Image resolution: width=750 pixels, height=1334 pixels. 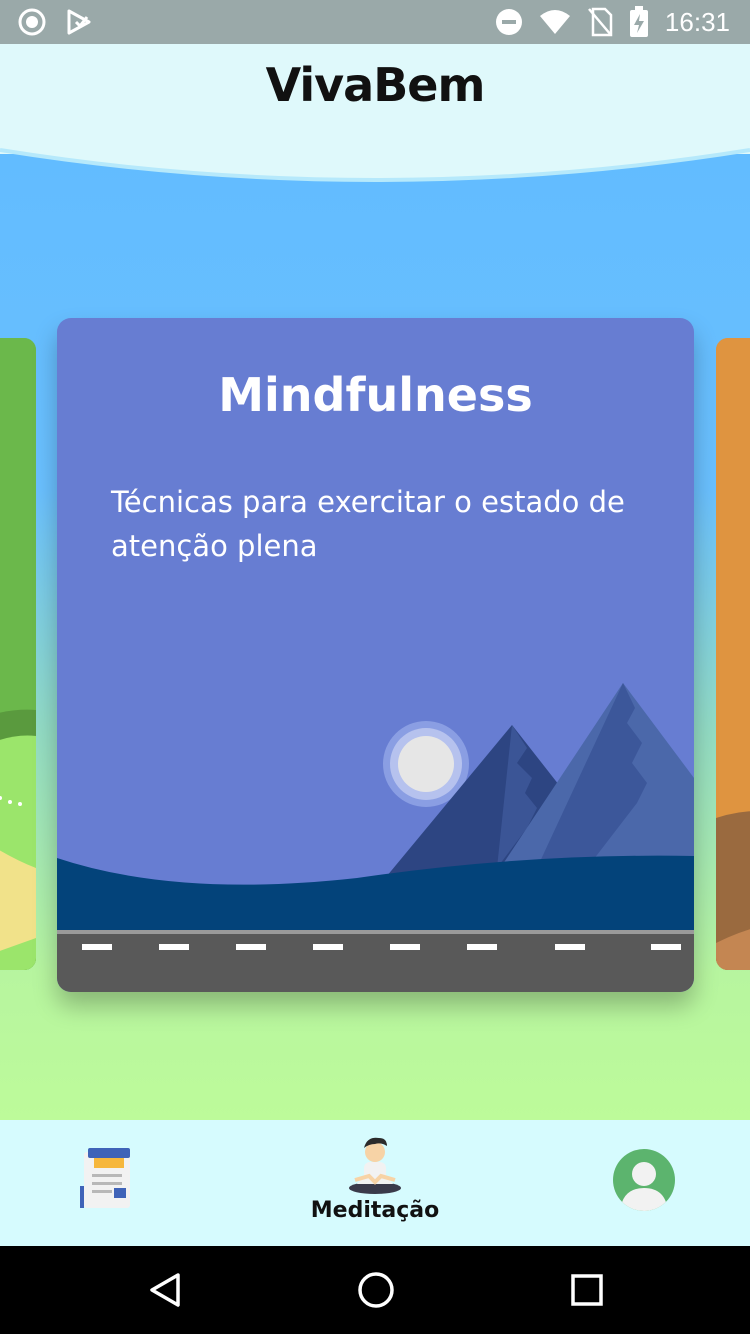 I want to click on status-time: 16:31, so click(x=697, y=22).